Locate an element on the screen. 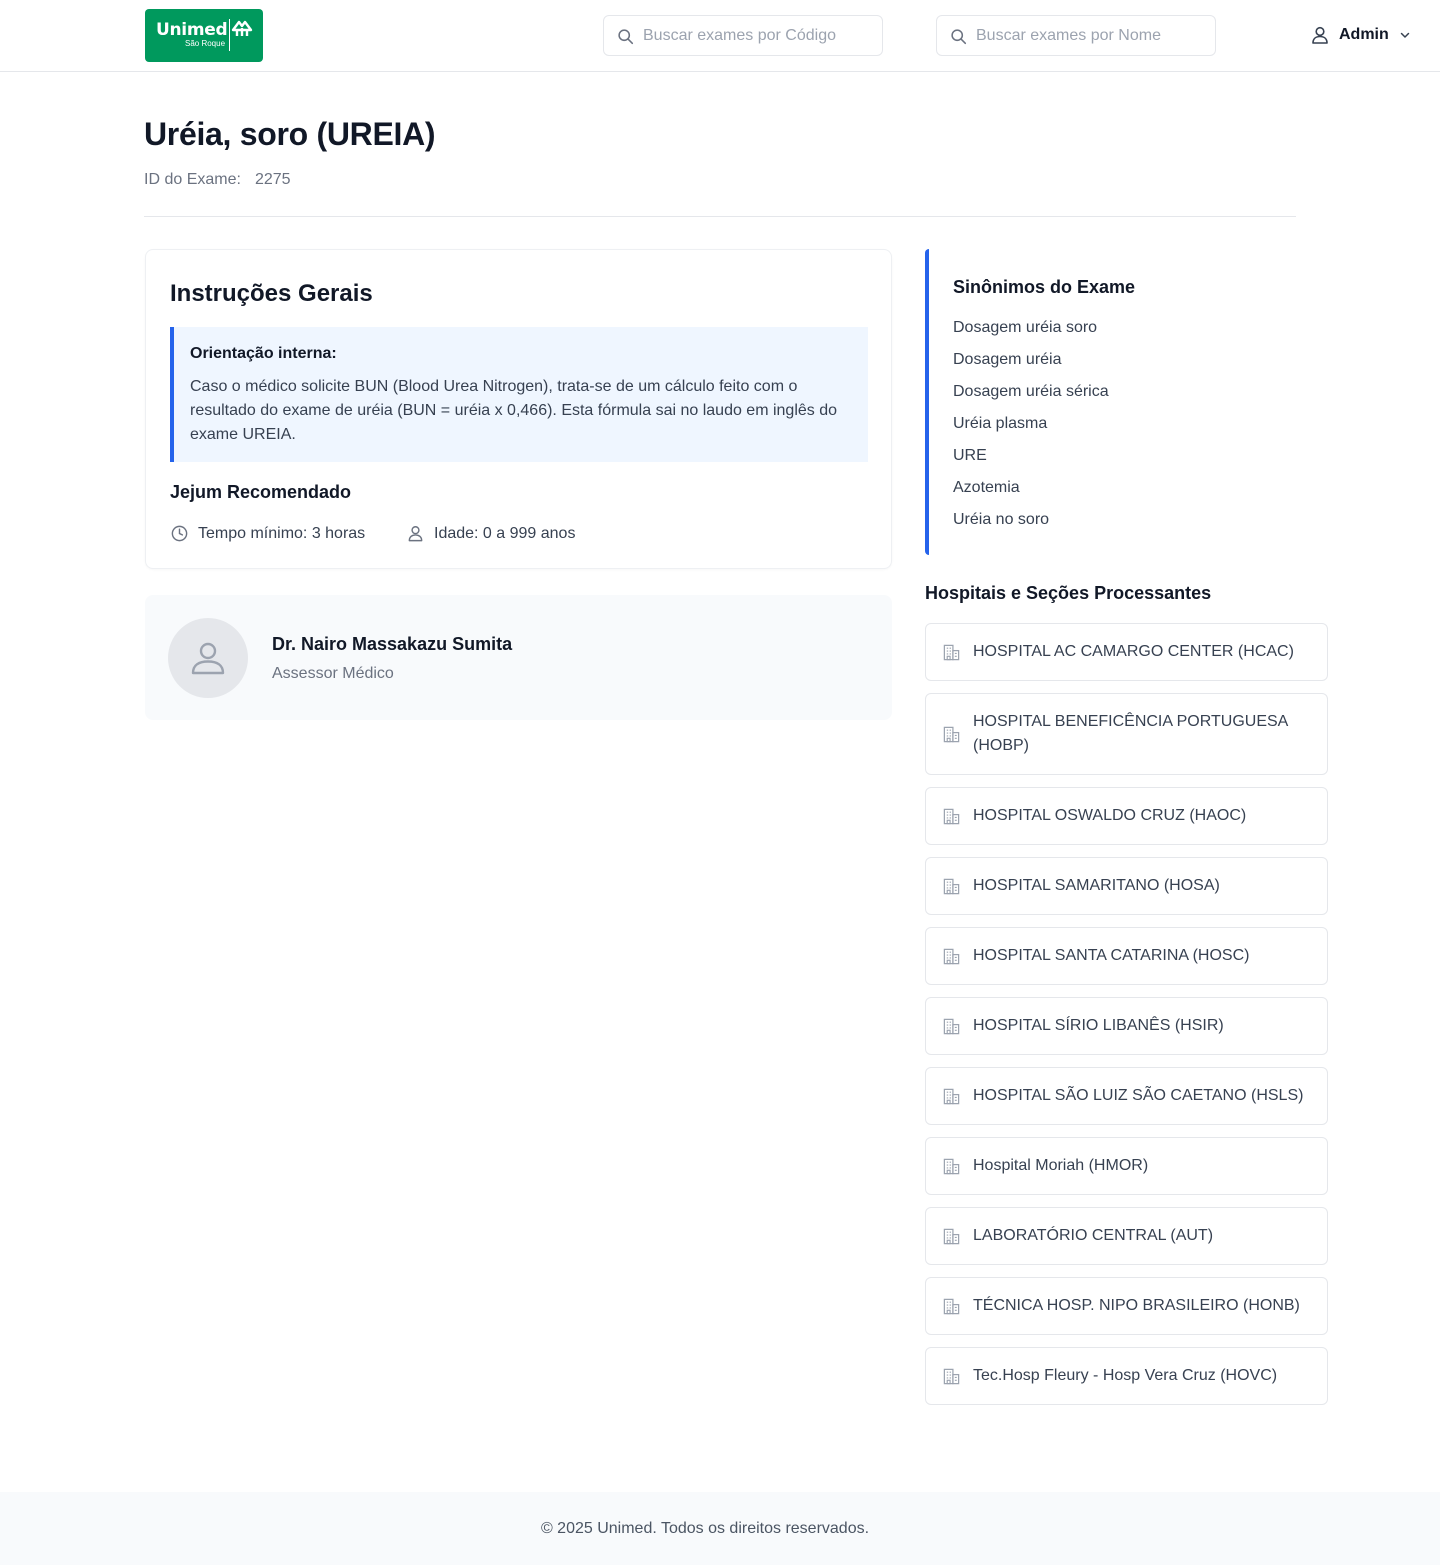 Image resolution: width=1440 pixels, height=1565 pixels. top-navbar: Unimed São Roque Admin is located at coordinates (720, 36).